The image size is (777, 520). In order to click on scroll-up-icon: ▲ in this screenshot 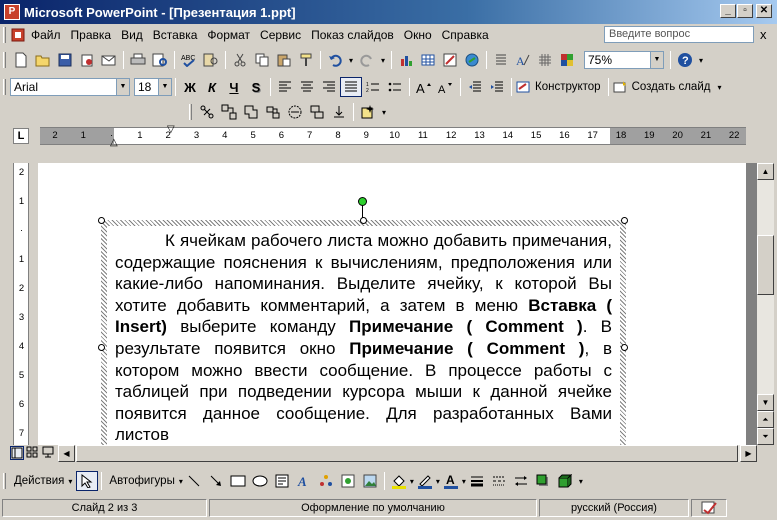, I will do `click(765, 171)`.